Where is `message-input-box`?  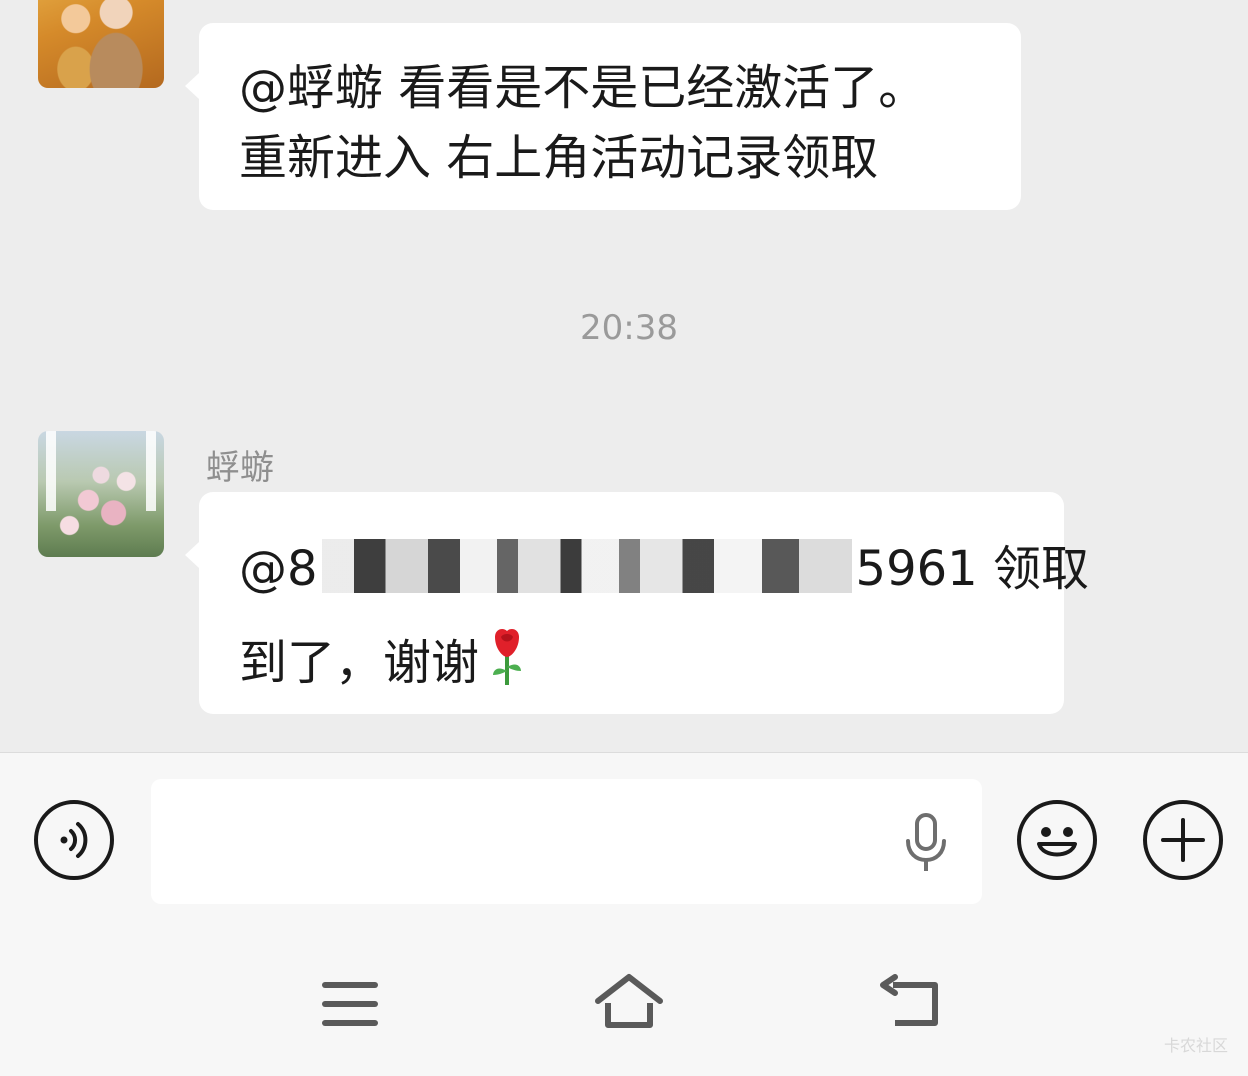 message-input-box is located at coordinates (566, 841).